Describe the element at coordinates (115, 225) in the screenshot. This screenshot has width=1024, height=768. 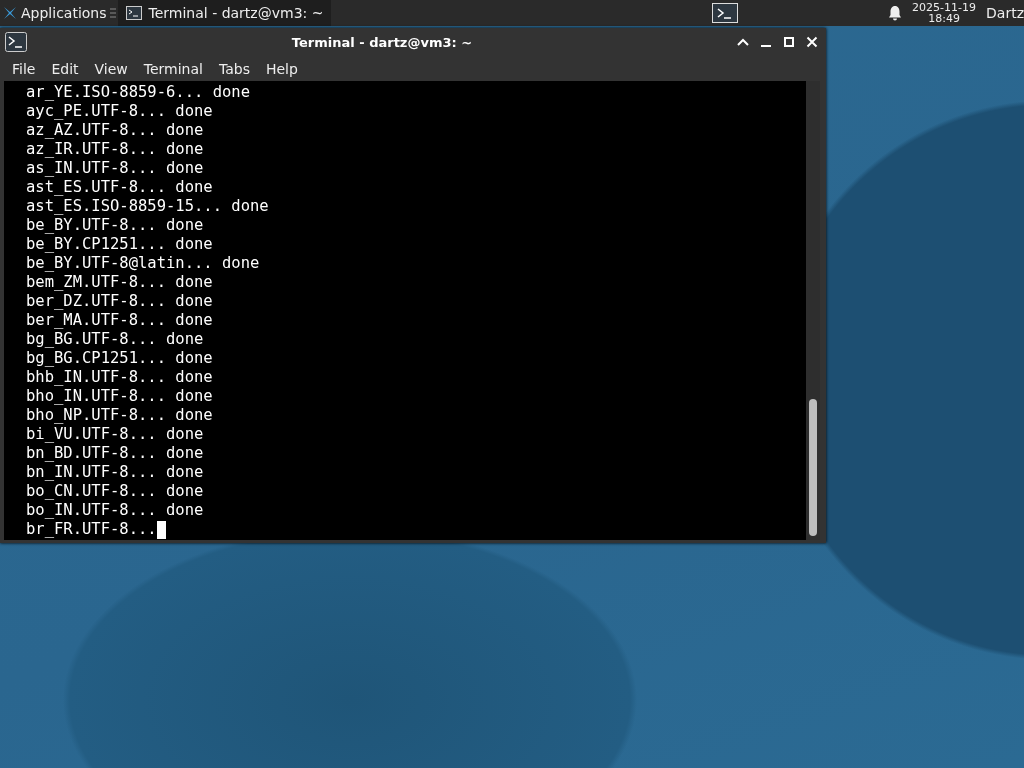
I see `output-line: be_BY.UTF-8... done` at that location.